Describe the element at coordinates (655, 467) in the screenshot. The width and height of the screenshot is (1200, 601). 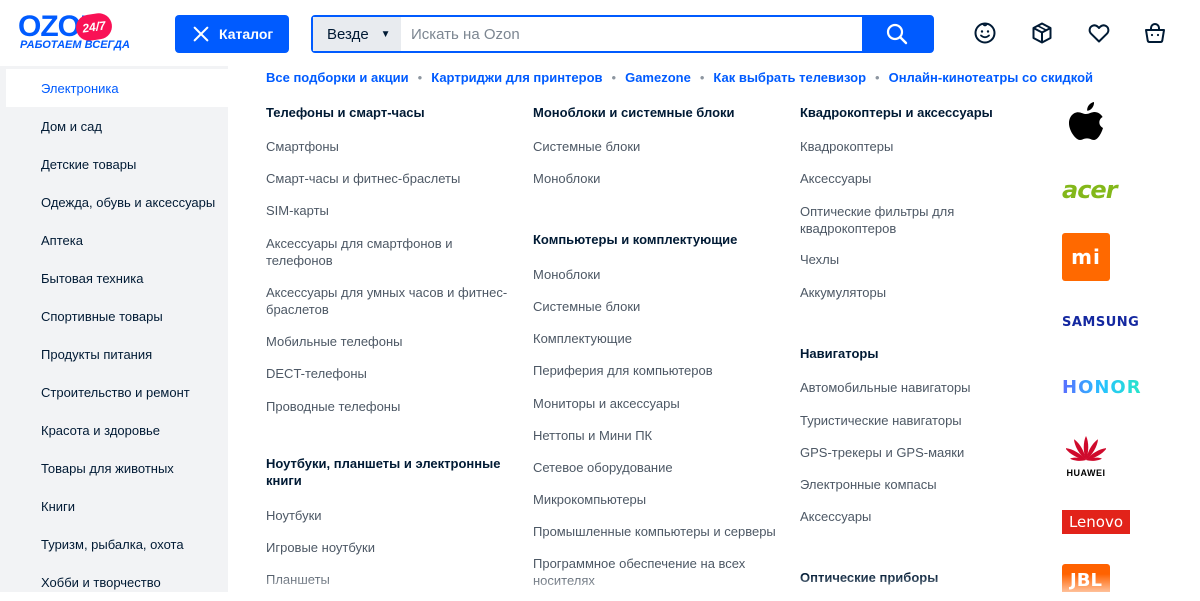
I see `subcategory-link: Сетевое оборудование` at that location.